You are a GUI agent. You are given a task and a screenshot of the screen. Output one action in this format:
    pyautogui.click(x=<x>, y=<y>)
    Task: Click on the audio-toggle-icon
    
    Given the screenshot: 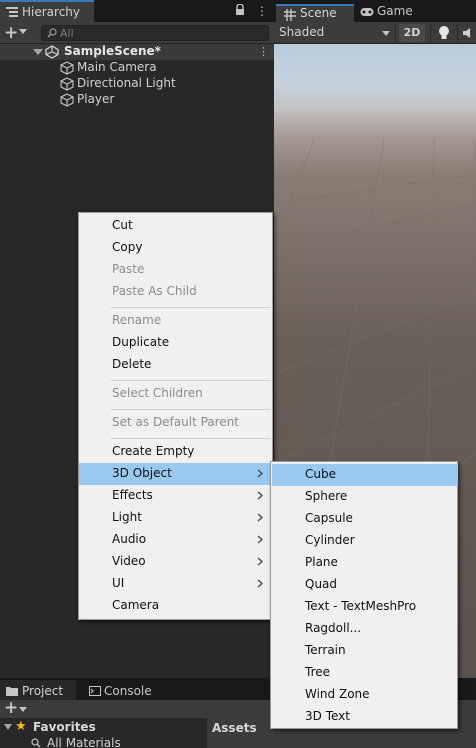 What is the action you would take?
    pyautogui.click(x=469, y=33)
    